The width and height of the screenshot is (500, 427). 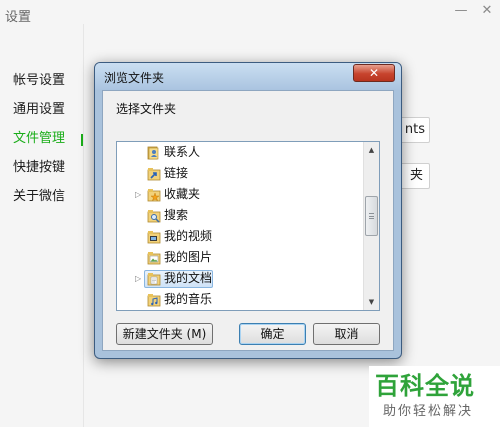 What do you see at coordinates (240, 258) in the screenshot?
I see `tree-item-my-pictures: 我的图片` at bounding box center [240, 258].